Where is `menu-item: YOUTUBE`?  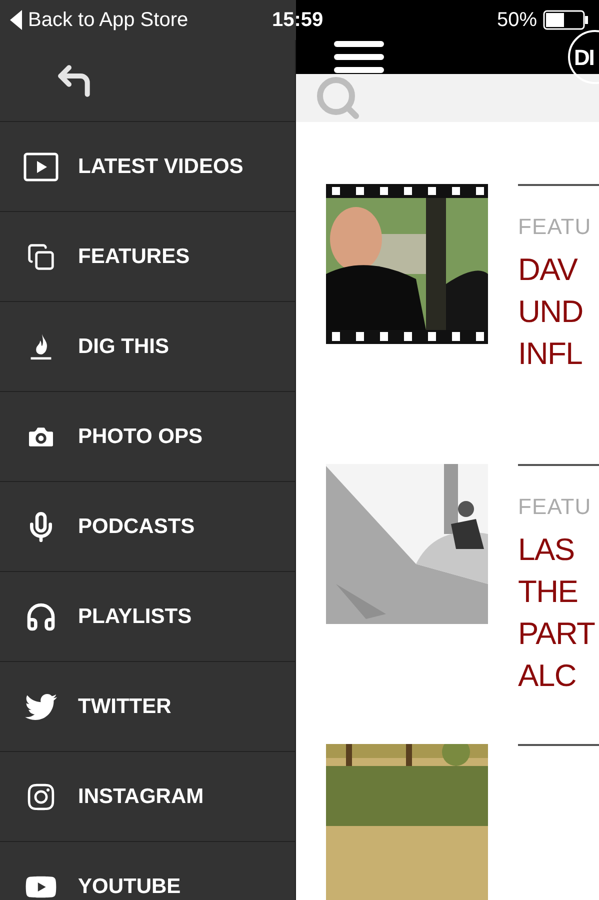
menu-item: YOUTUBE is located at coordinates (147, 871).